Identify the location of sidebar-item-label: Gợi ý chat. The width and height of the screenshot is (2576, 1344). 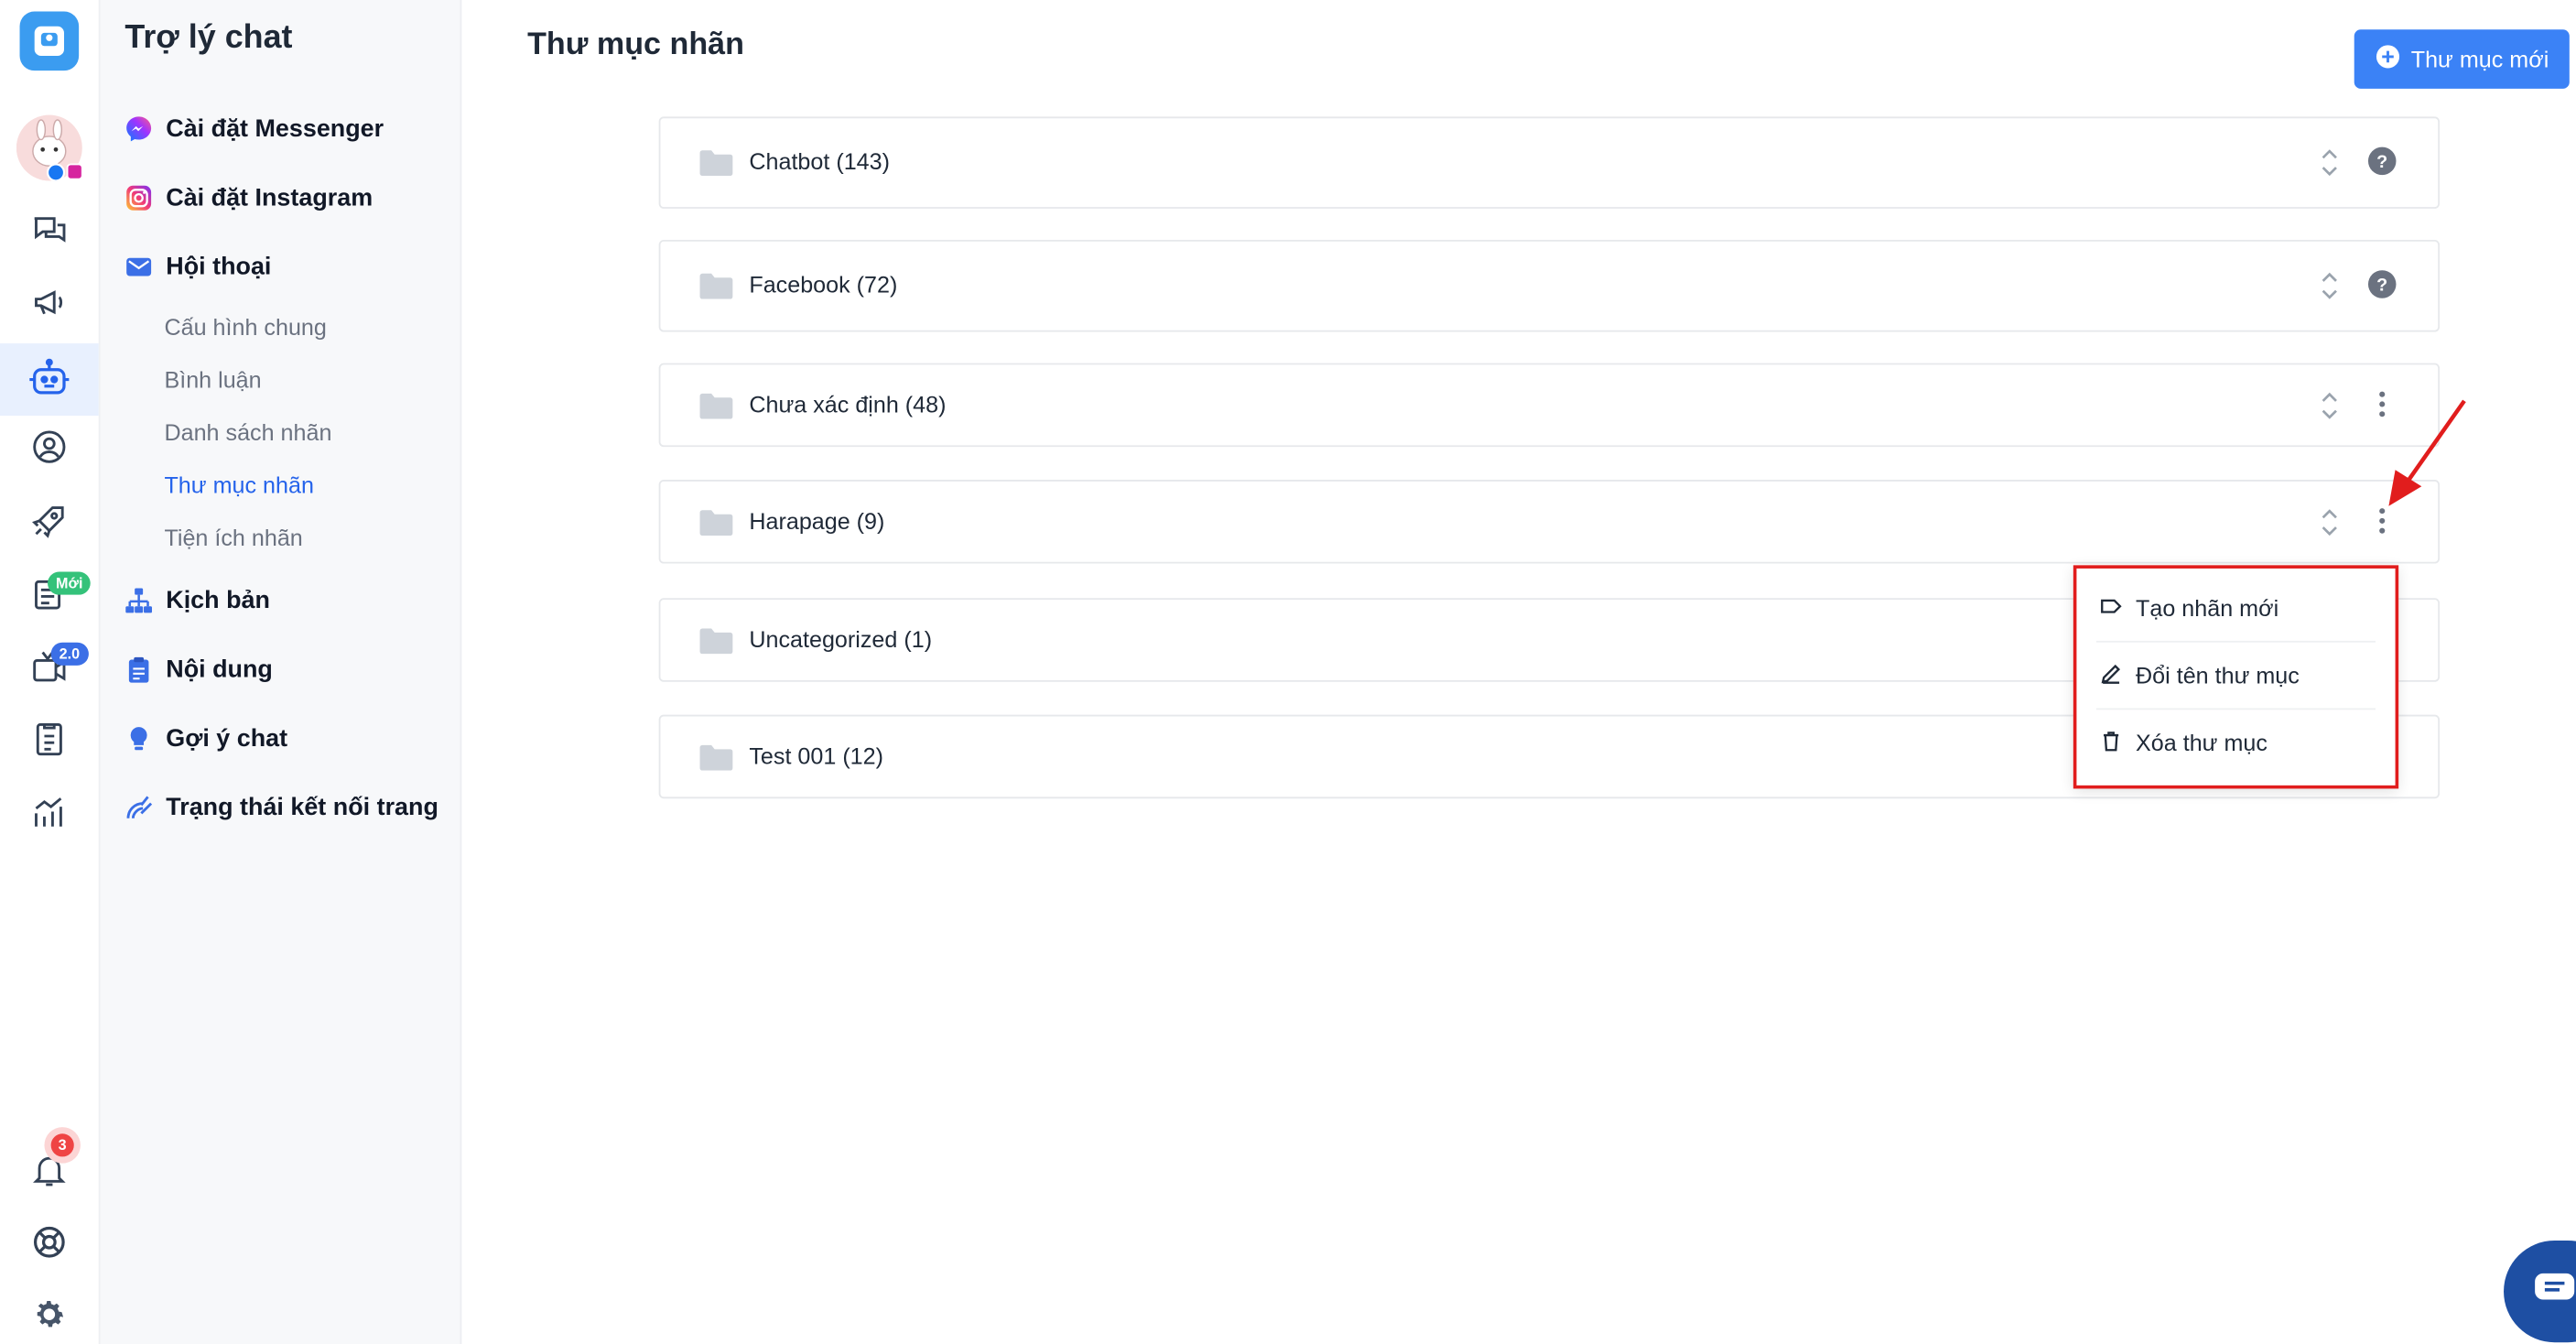
(227, 738).